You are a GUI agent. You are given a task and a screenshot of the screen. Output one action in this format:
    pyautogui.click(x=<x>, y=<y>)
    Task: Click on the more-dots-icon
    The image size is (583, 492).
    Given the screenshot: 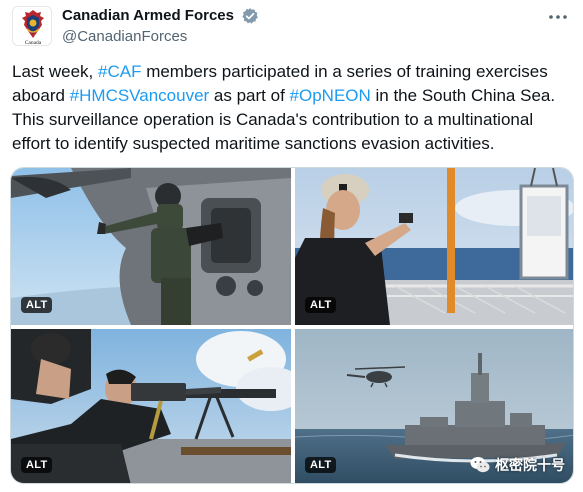 What is the action you would take?
    pyautogui.click(x=558, y=17)
    